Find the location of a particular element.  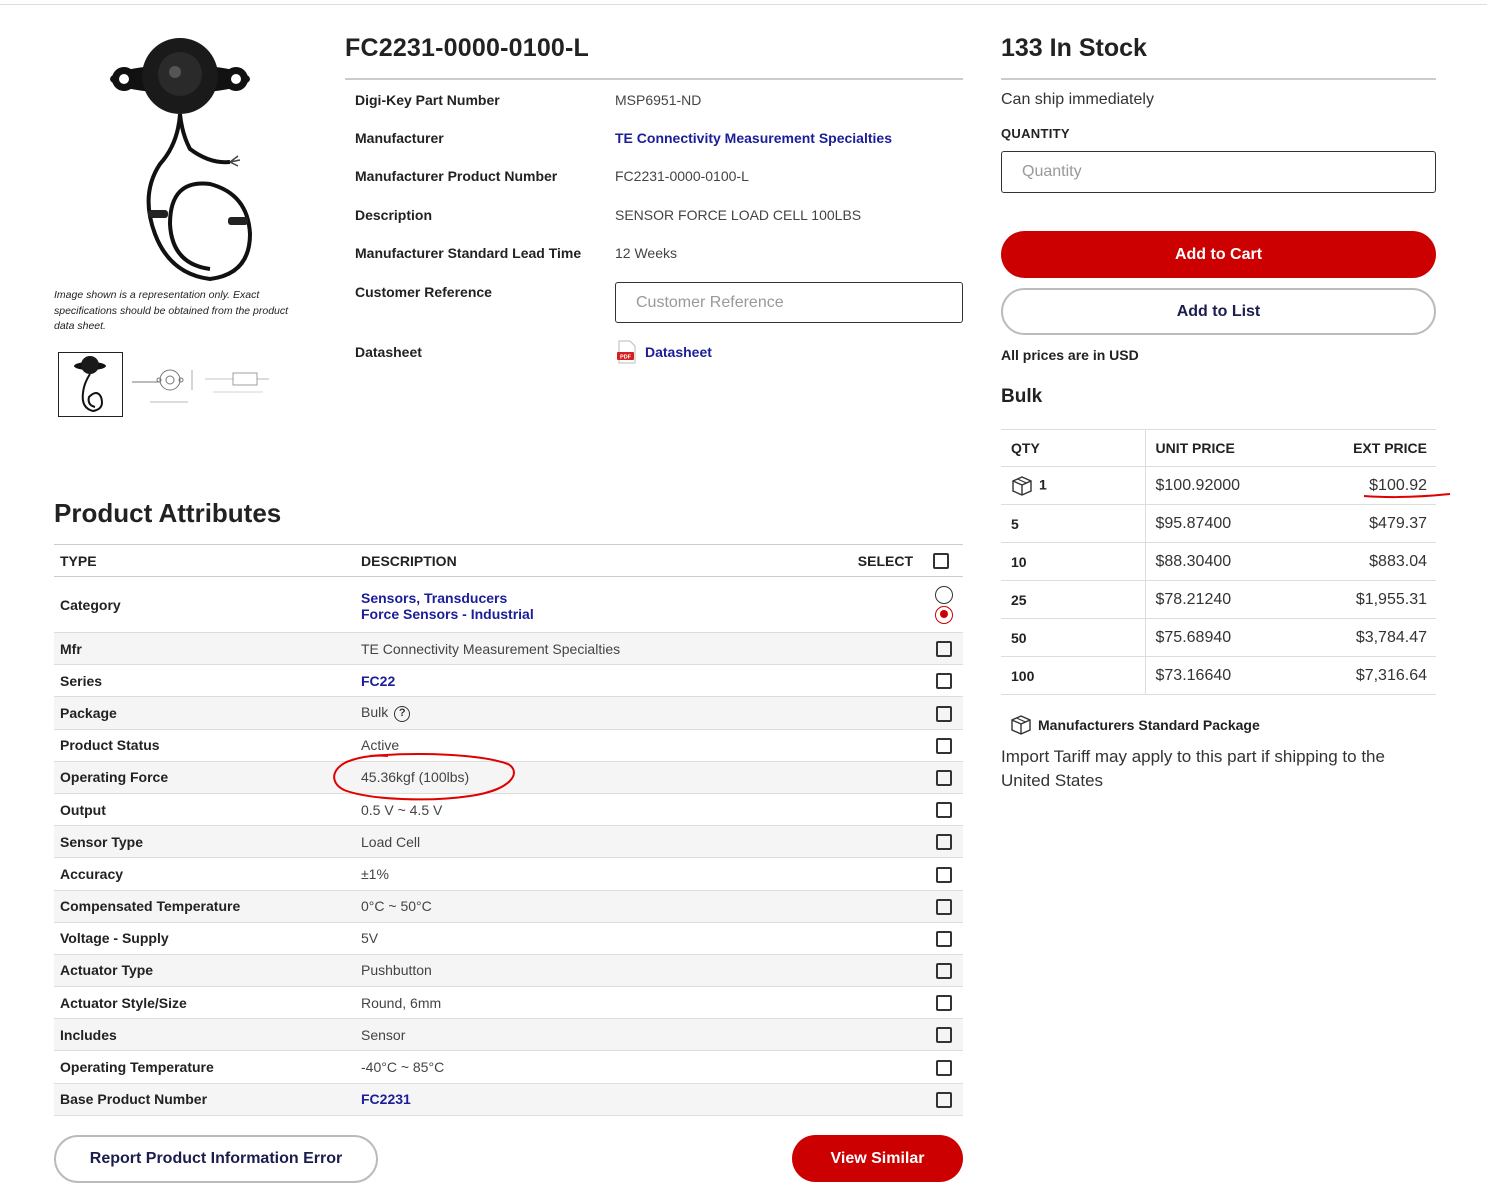

attr-desc-cell: Load Cell is located at coordinates (637, 842).